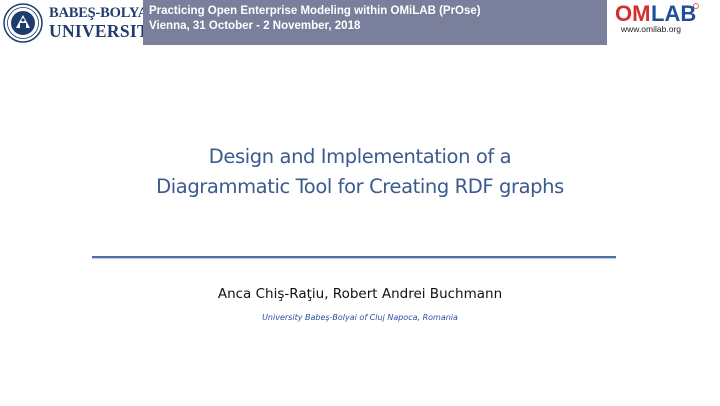 Image resolution: width=720 pixels, height=406 pixels. Describe the element at coordinates (101, 13) in the screenshot. I see `university-name-line1: BABEŞ-BOLYAI` at that location.